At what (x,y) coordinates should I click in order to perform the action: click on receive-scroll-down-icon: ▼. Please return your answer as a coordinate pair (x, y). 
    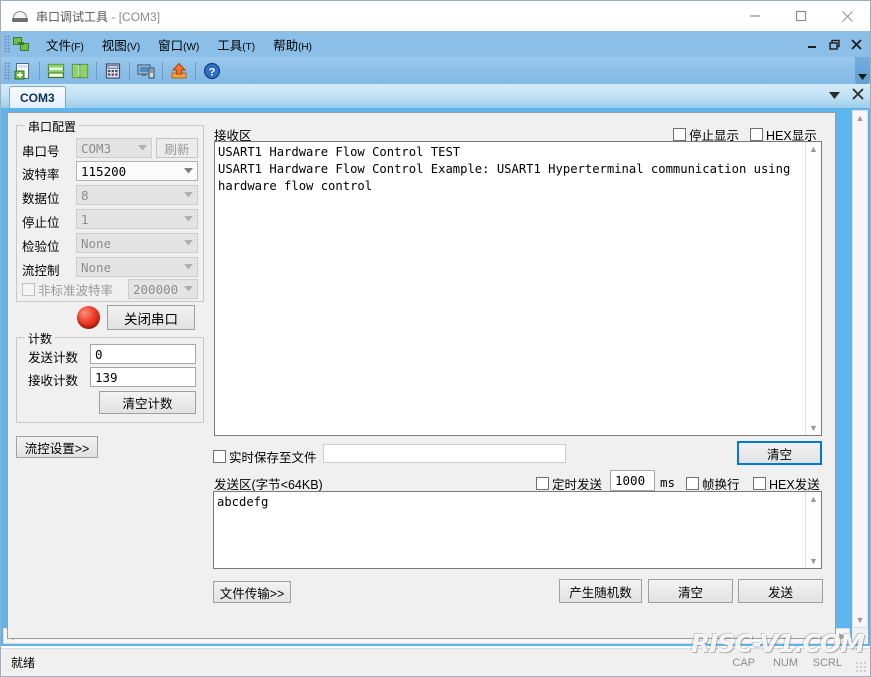
    Looking at the image, I should click on (813, 428).